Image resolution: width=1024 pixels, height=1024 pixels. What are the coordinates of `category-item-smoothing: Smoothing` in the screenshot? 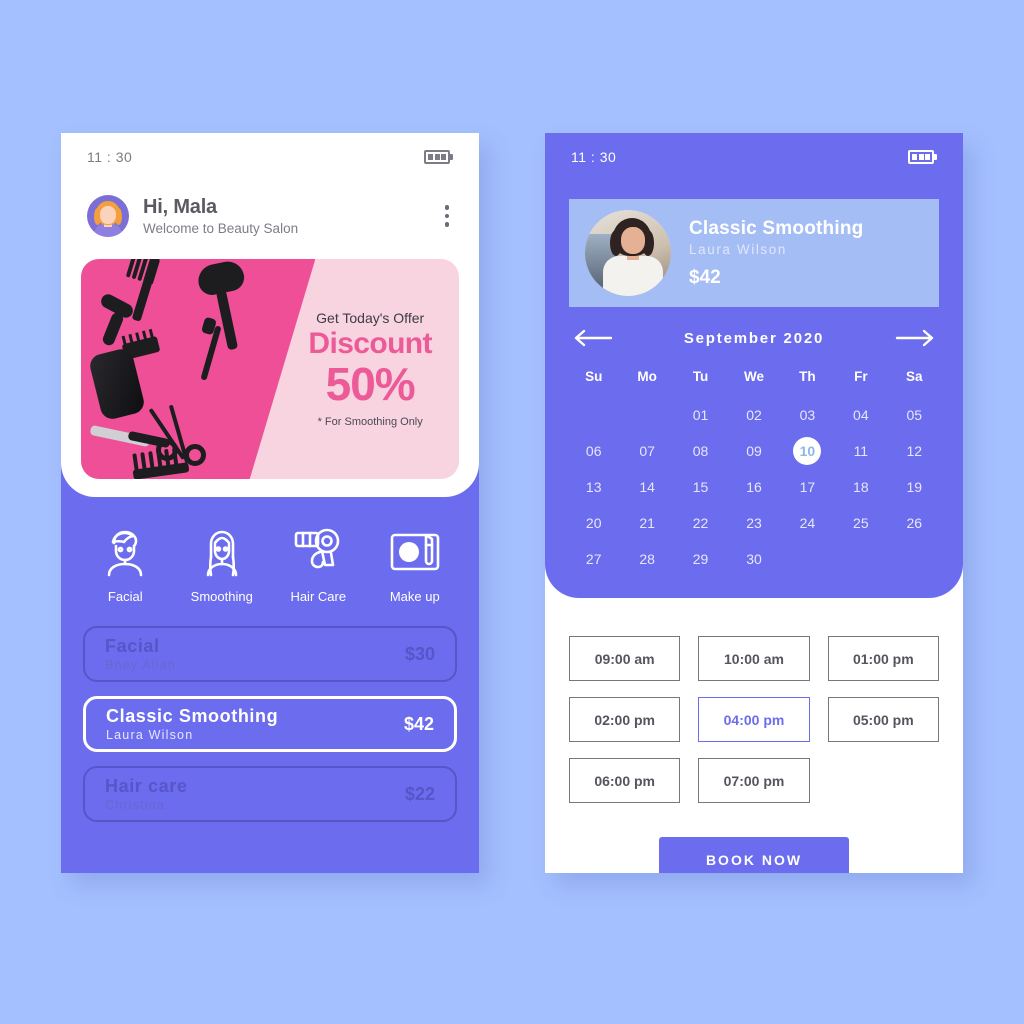 It's located at (222, 565).